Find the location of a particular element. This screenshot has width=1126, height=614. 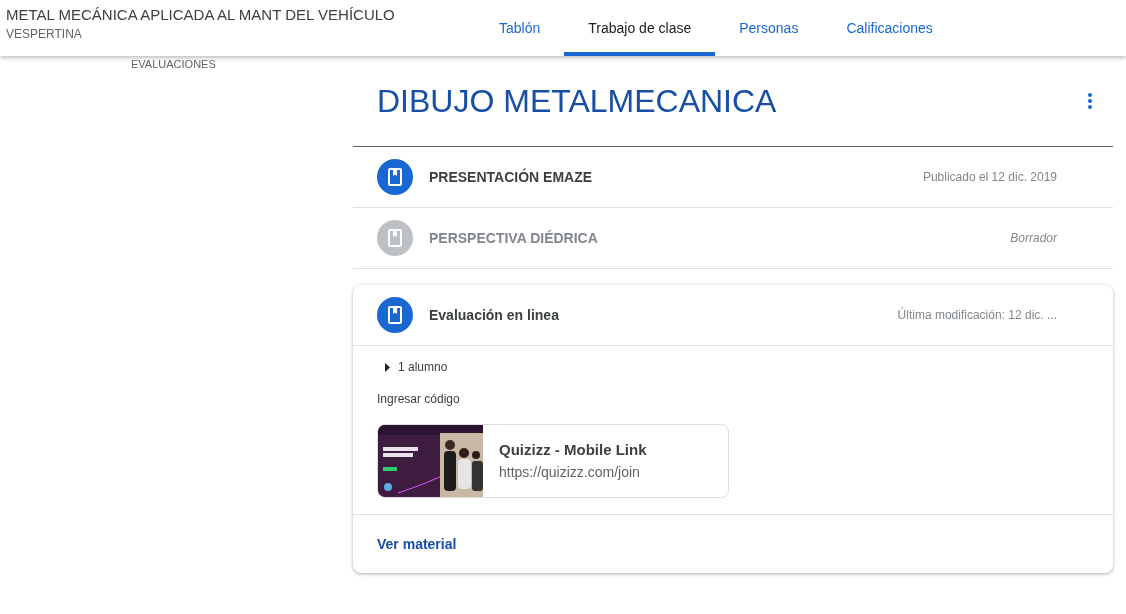

nav-tab: Personas is located at coordinates (769, 28).